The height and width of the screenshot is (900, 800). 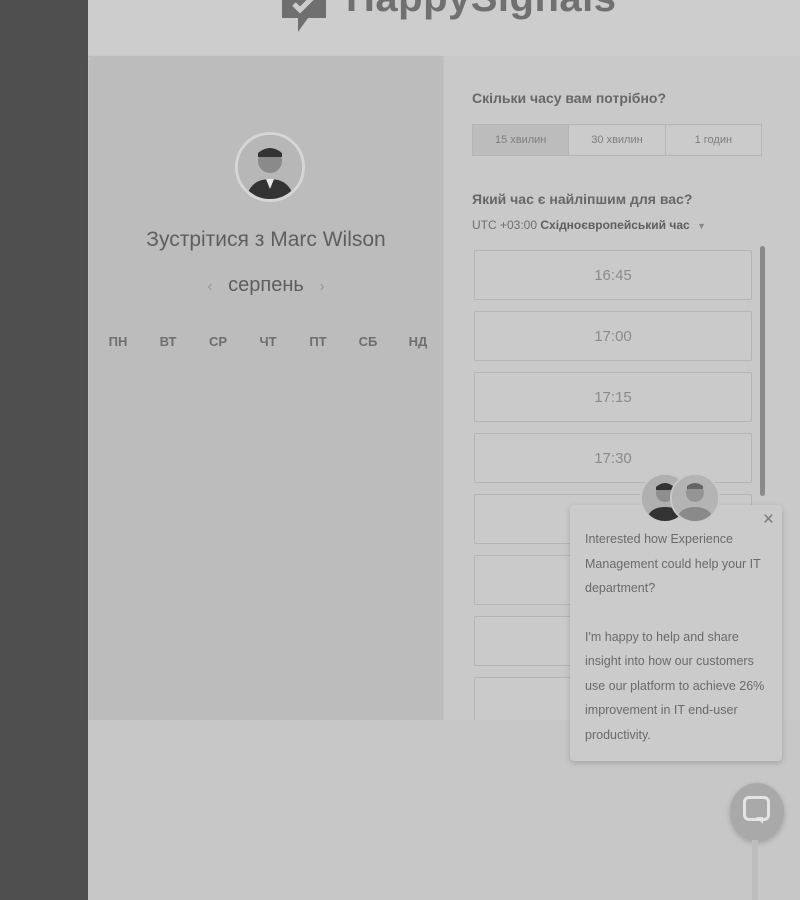 I want to click on time-slot: 17:00, so click(x=613, y=336).